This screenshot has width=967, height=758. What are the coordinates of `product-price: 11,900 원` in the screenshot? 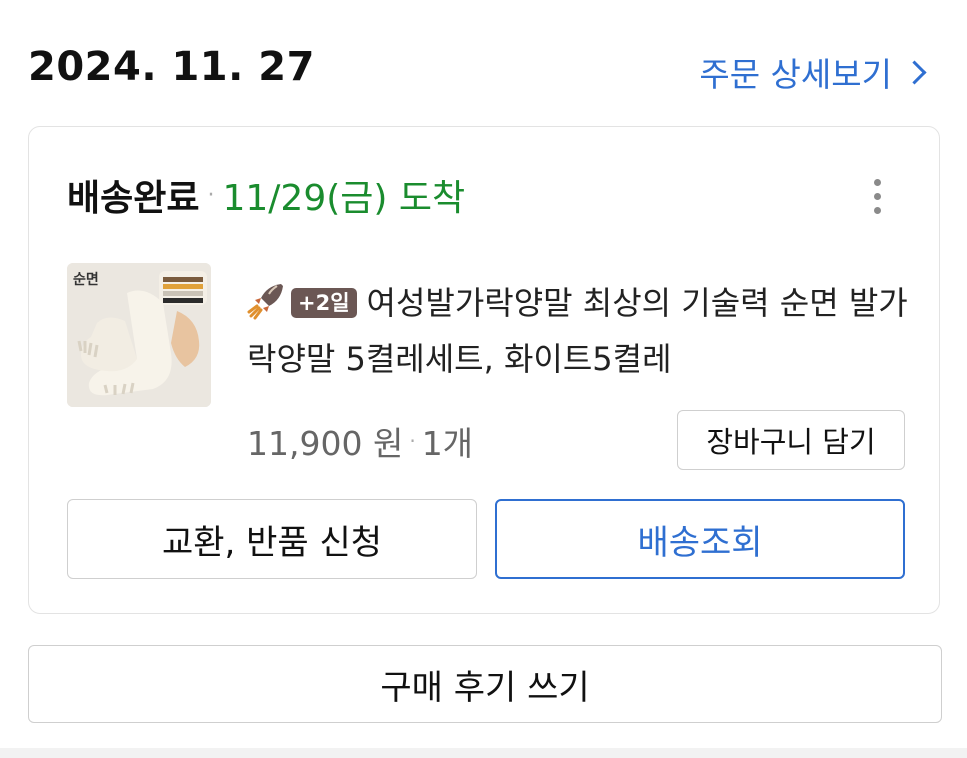 It's located at (325, 443).